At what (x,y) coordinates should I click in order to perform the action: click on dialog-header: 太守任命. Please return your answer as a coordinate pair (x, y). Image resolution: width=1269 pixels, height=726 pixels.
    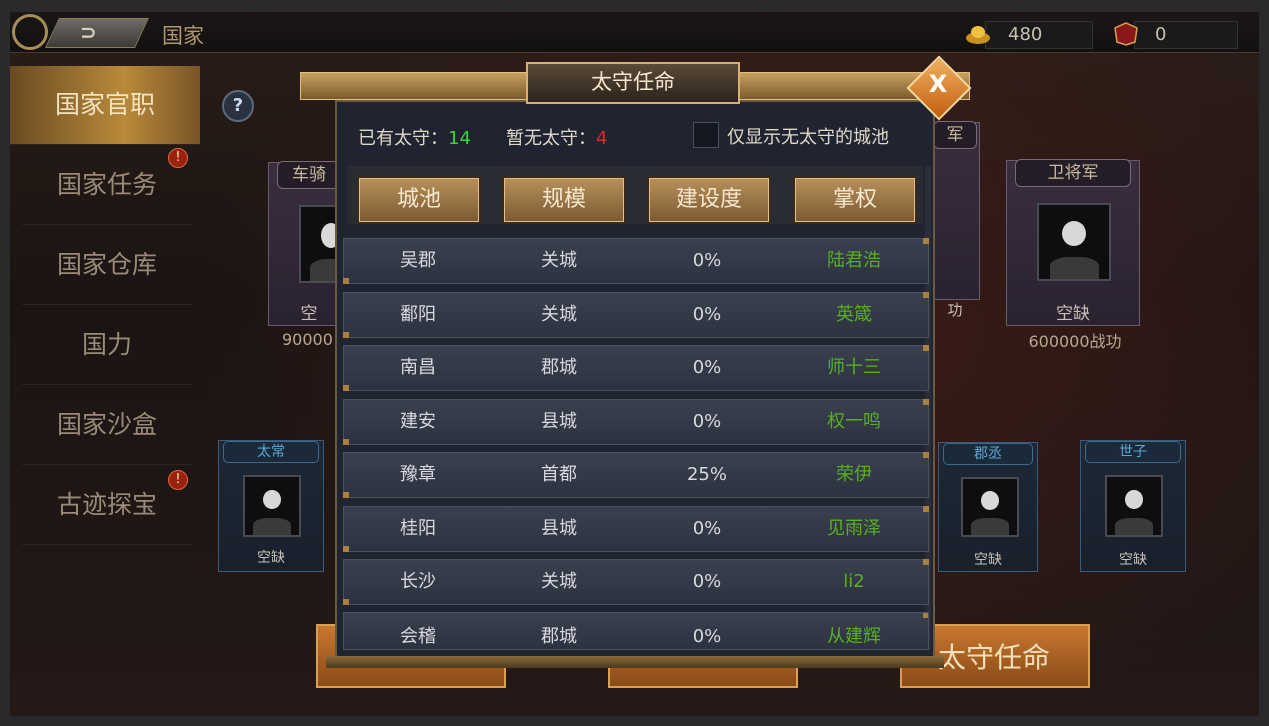
    Looking at the image, I should click on (635, 83).